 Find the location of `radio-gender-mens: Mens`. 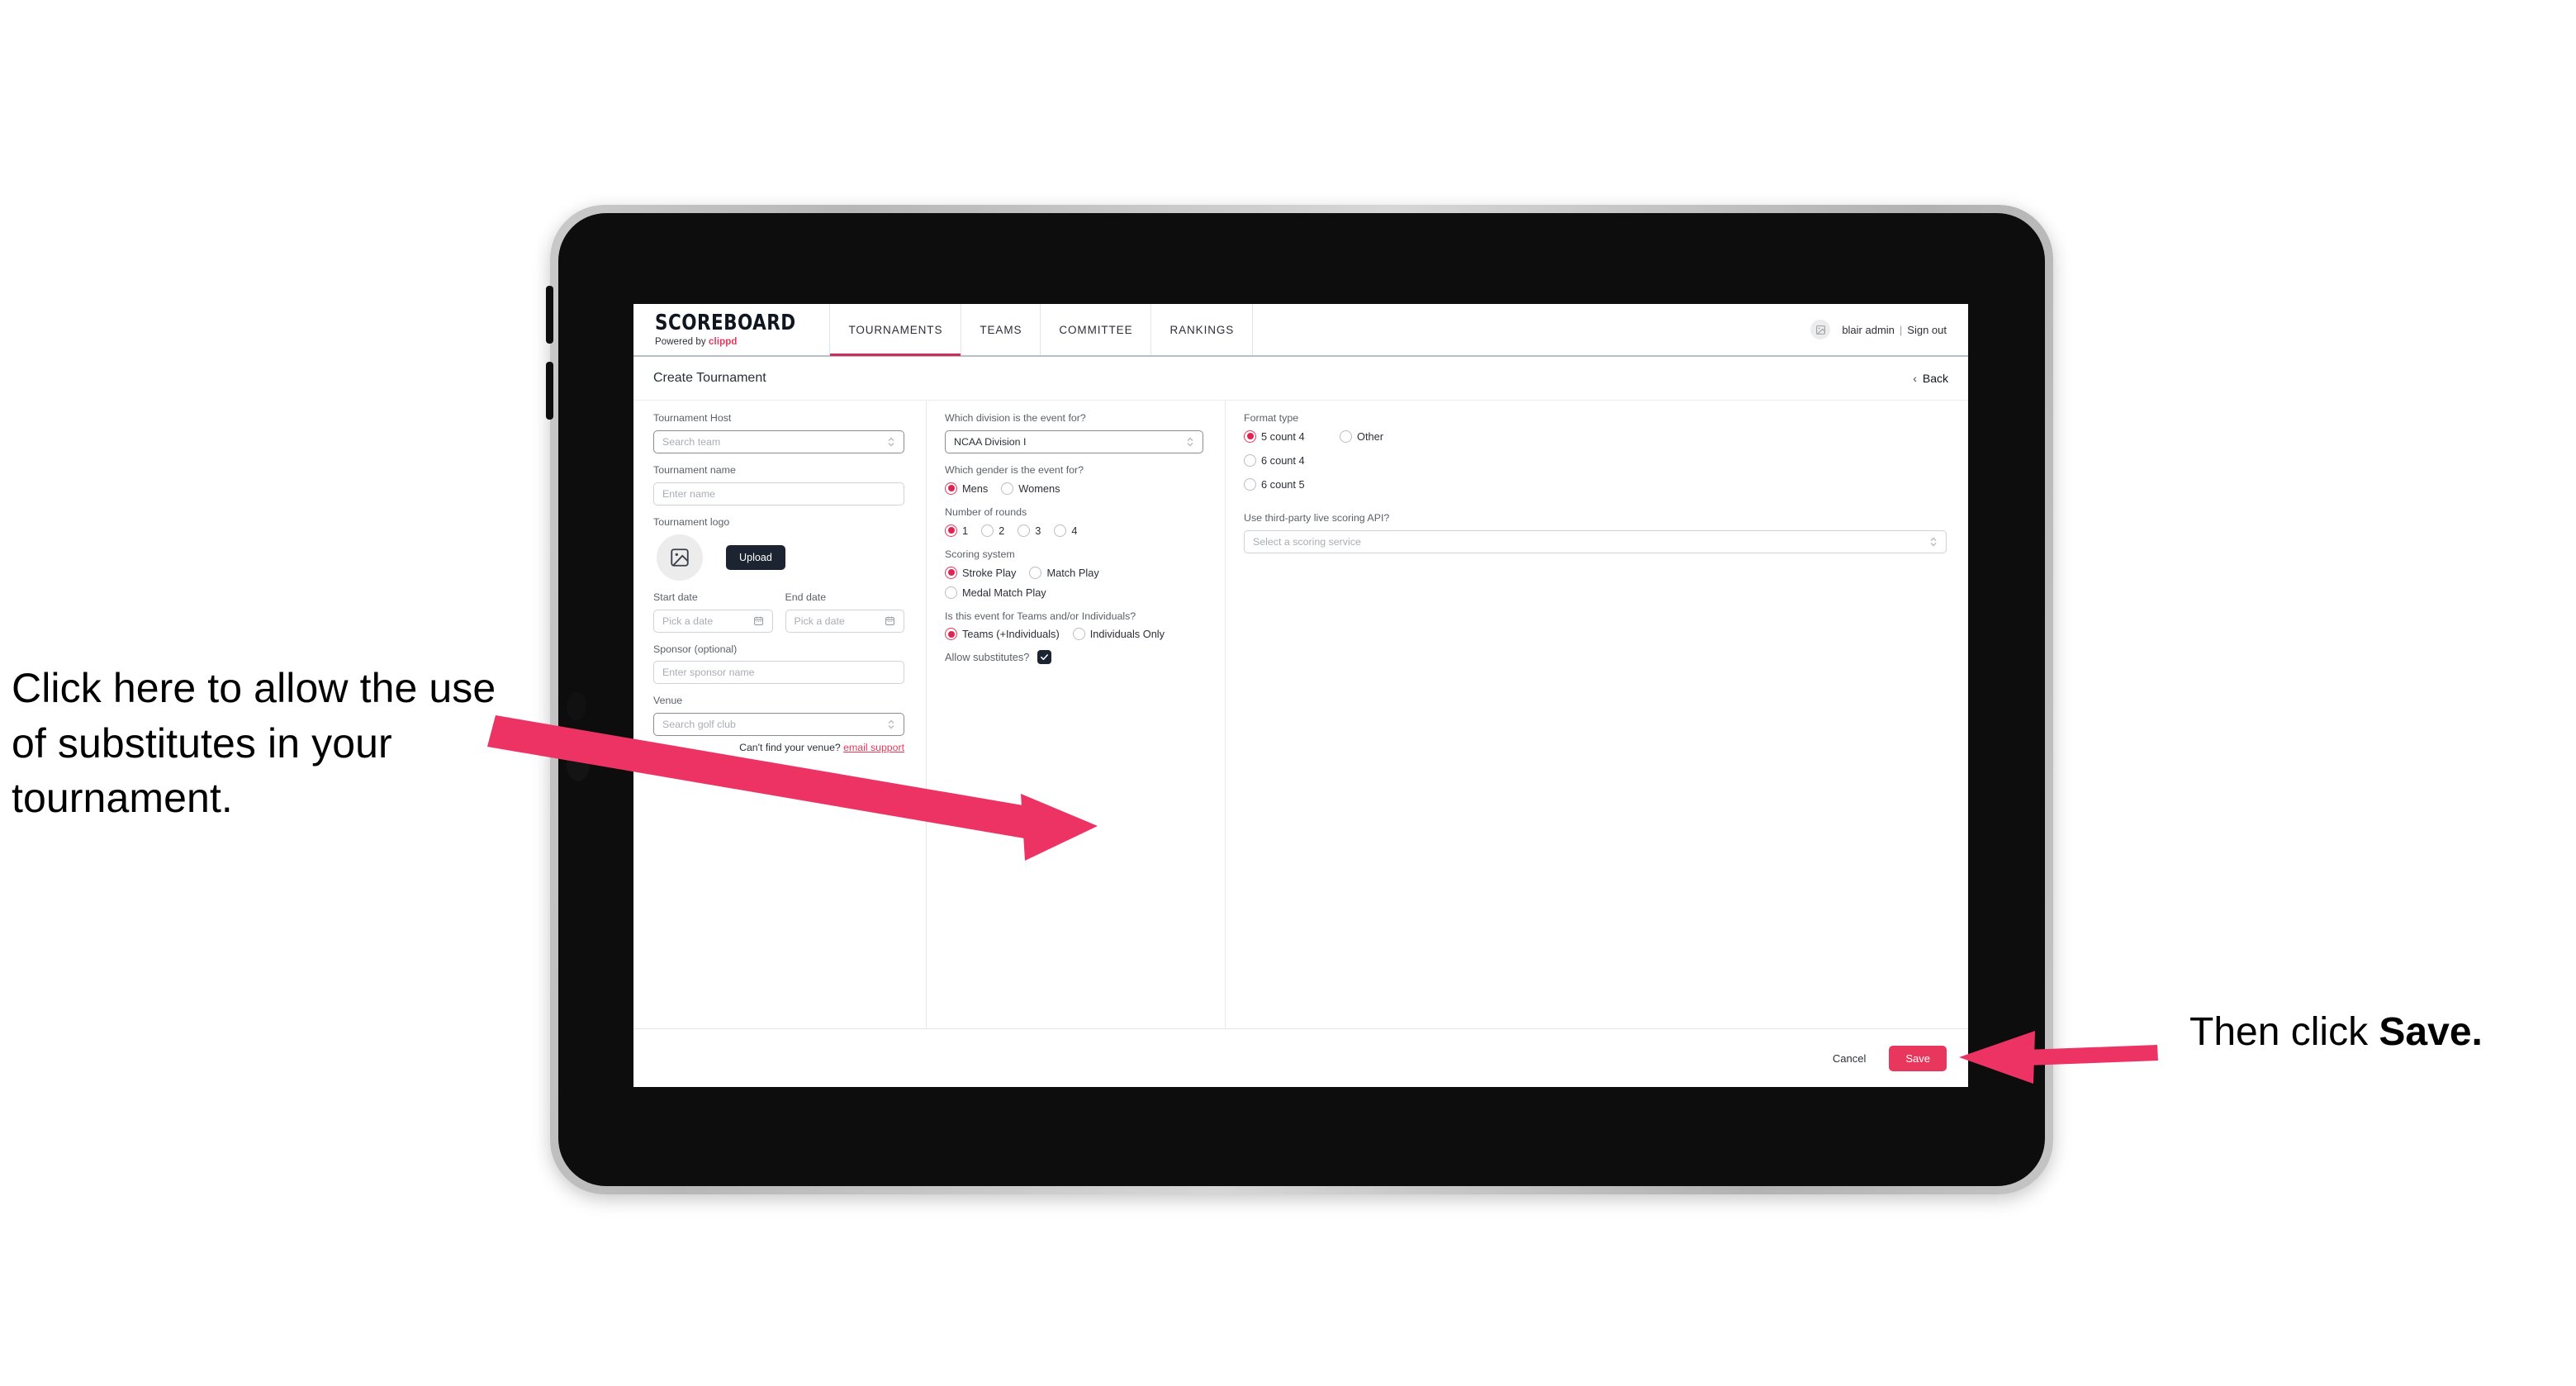

radio-gender-mens: Mens is located at coordinates (966, 488).